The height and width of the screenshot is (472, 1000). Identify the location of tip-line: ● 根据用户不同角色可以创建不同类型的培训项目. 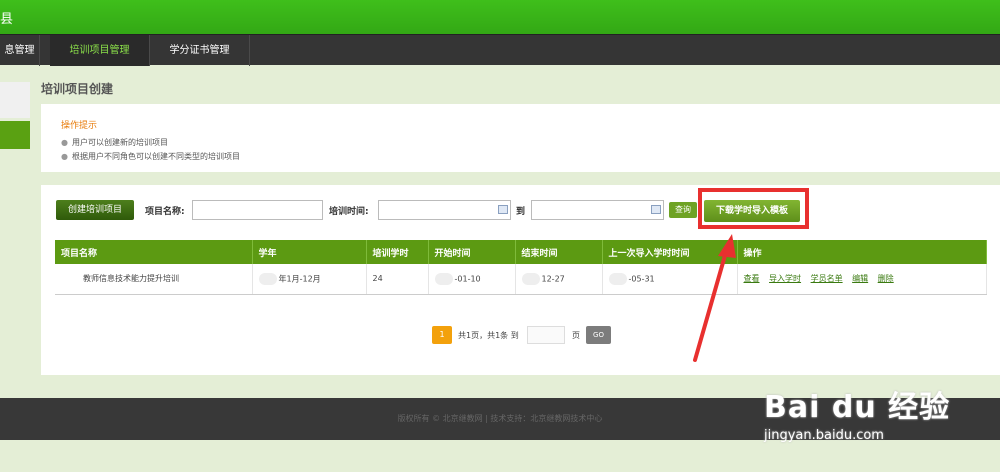
(150, 156).